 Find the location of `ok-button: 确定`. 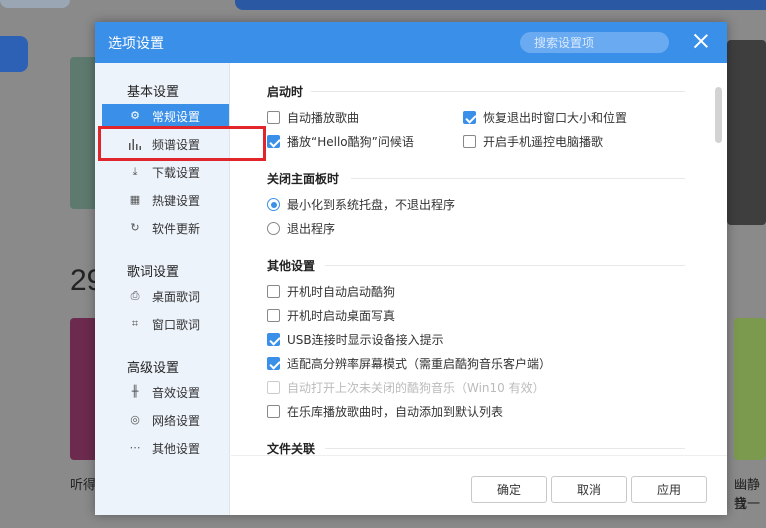

ok-button: 确定 is located at coordinates (509, 489).